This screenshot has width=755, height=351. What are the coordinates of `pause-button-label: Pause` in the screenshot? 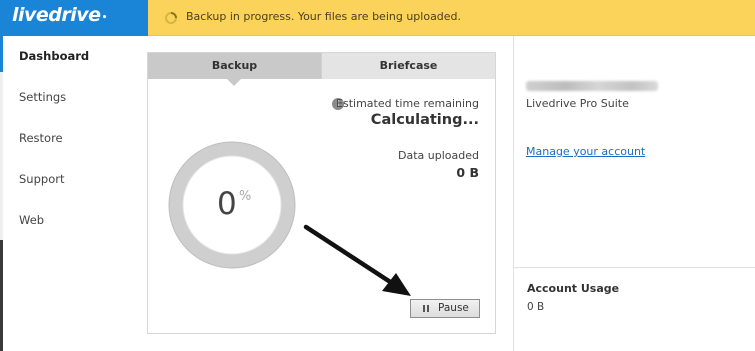 It's located at (453, 308).